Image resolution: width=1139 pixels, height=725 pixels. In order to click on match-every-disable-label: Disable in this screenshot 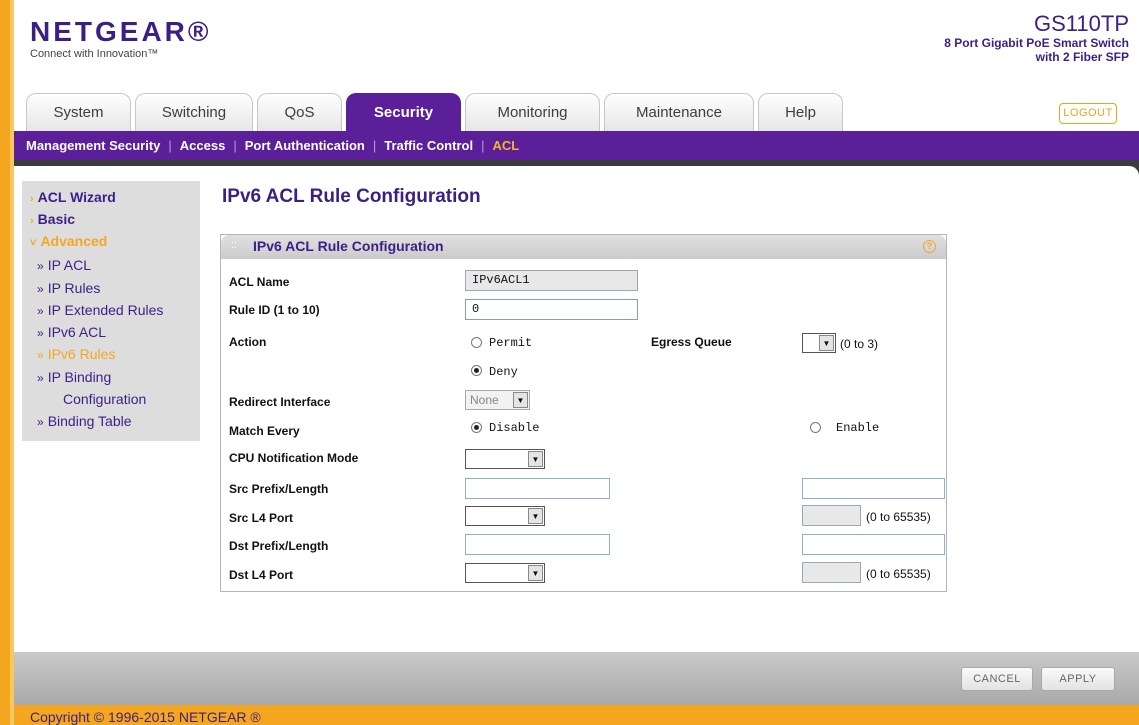, I will do `click(514, 428)`.